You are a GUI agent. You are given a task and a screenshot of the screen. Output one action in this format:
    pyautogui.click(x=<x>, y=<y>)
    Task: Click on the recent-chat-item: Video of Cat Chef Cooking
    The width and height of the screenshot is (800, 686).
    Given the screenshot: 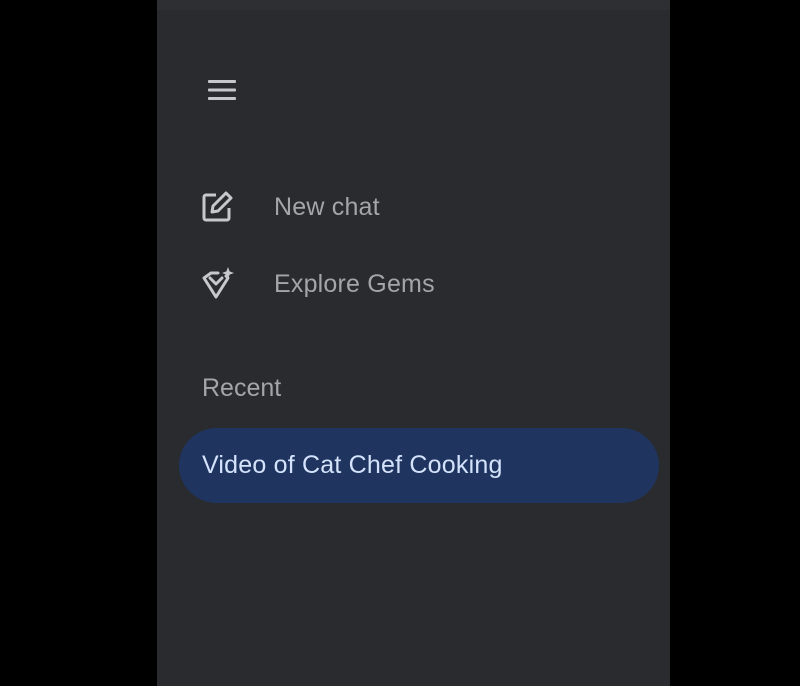 What is the action you would take?
    pyautogui.click(x=419, y=465)
    